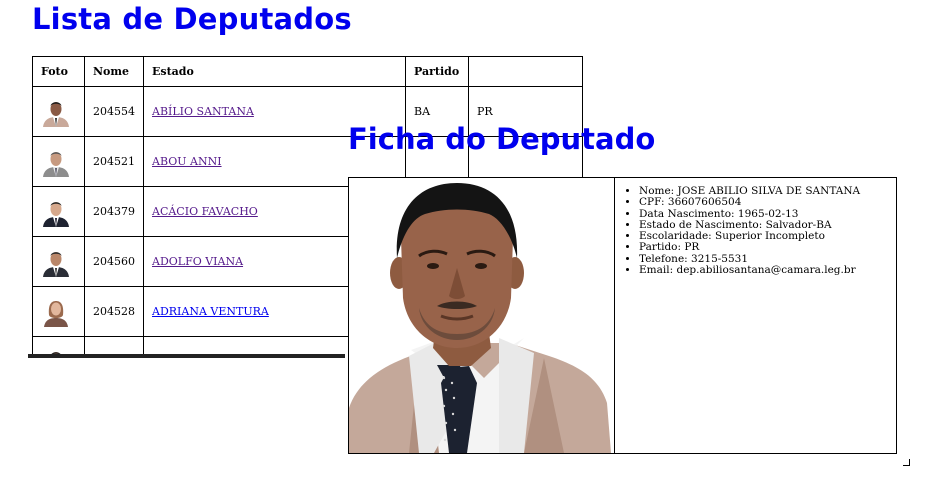 This screenshot has height=480, width=925. What do you see at coordinates (187, 161) in the screenshot?
I see `deputy-name-link: ABOU ANNI` at bounding box center [187, 161].